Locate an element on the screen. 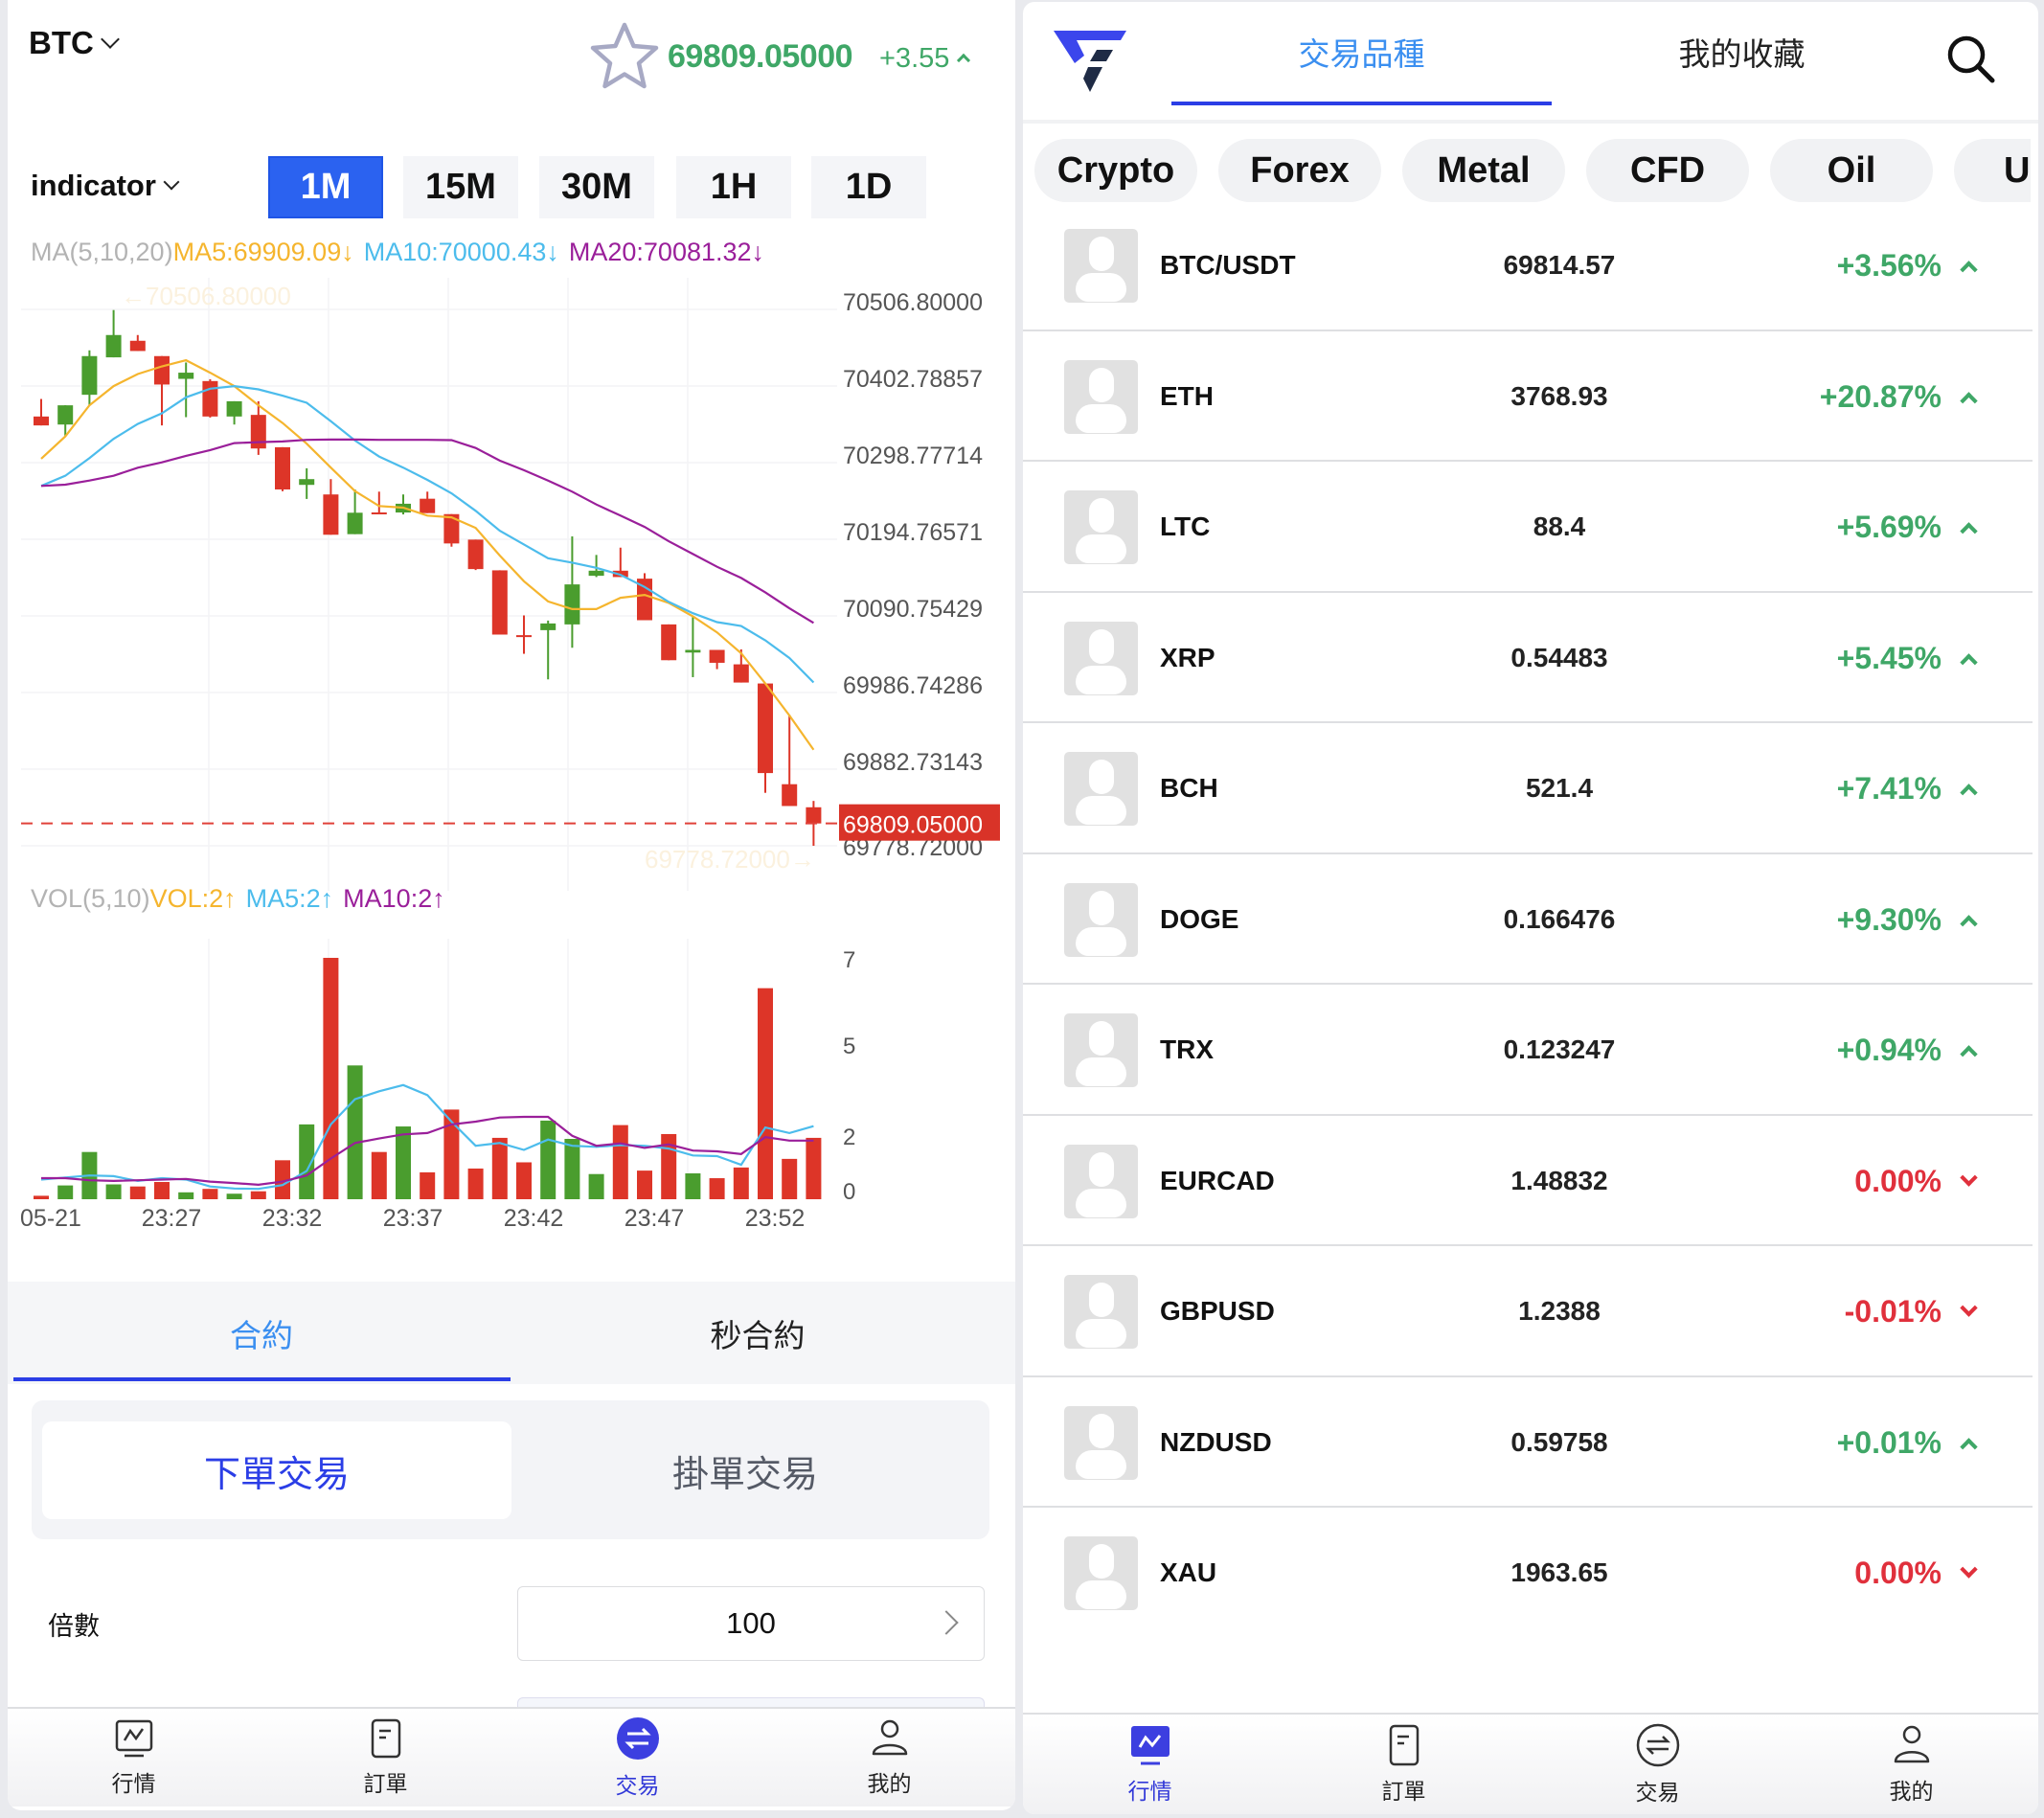  market-order-button: 下單交易 is located at coordinates (277, 1470).